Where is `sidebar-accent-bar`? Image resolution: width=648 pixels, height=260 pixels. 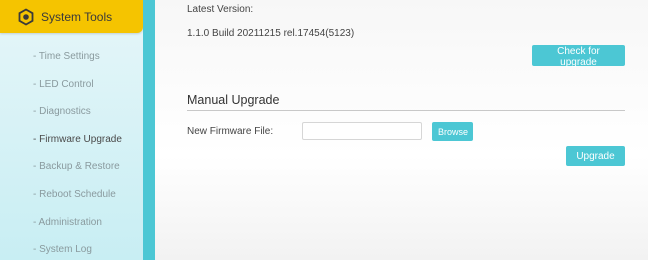
sidebar-accent-bar is located at coordinates (149, 130).